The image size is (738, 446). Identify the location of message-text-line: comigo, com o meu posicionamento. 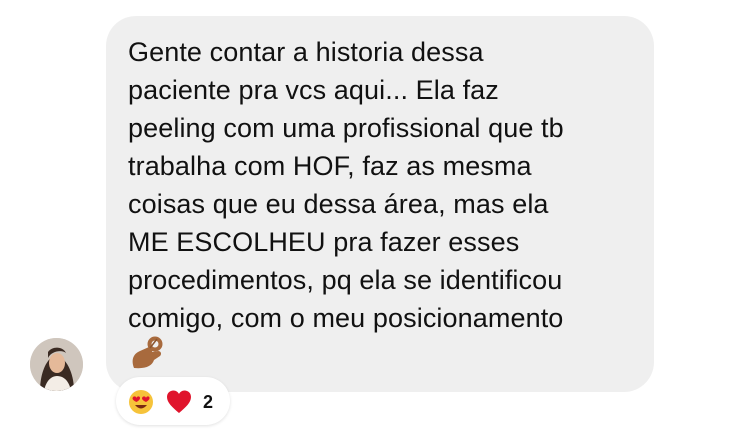
(346, 318).